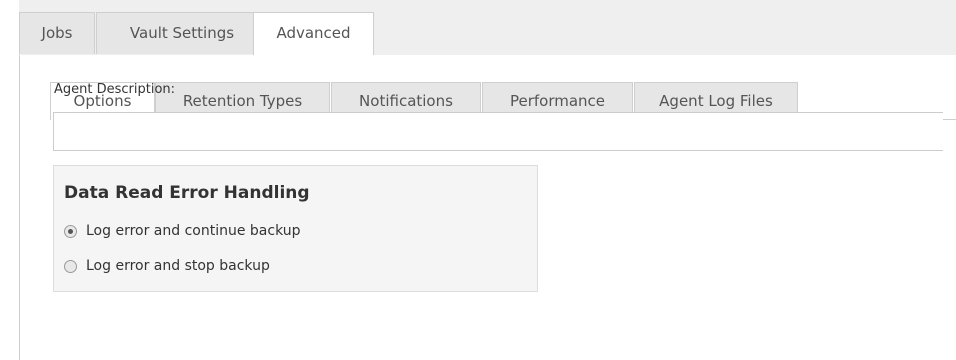  I want to click on agent-description-label: Agent Description:, so click(115, 89).